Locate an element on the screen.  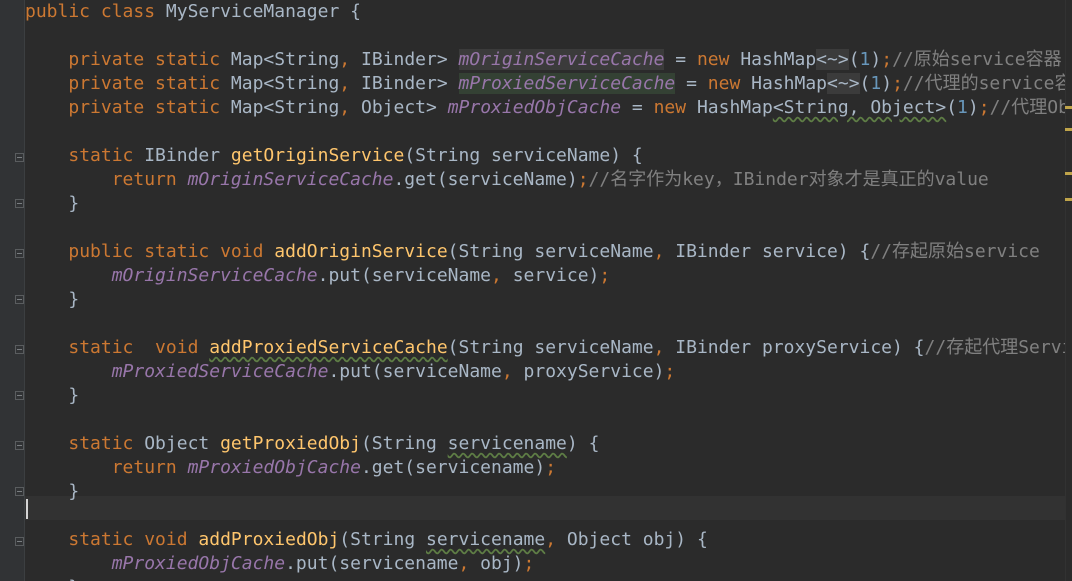
code-token: servicename is located at coordinates (507, 443).